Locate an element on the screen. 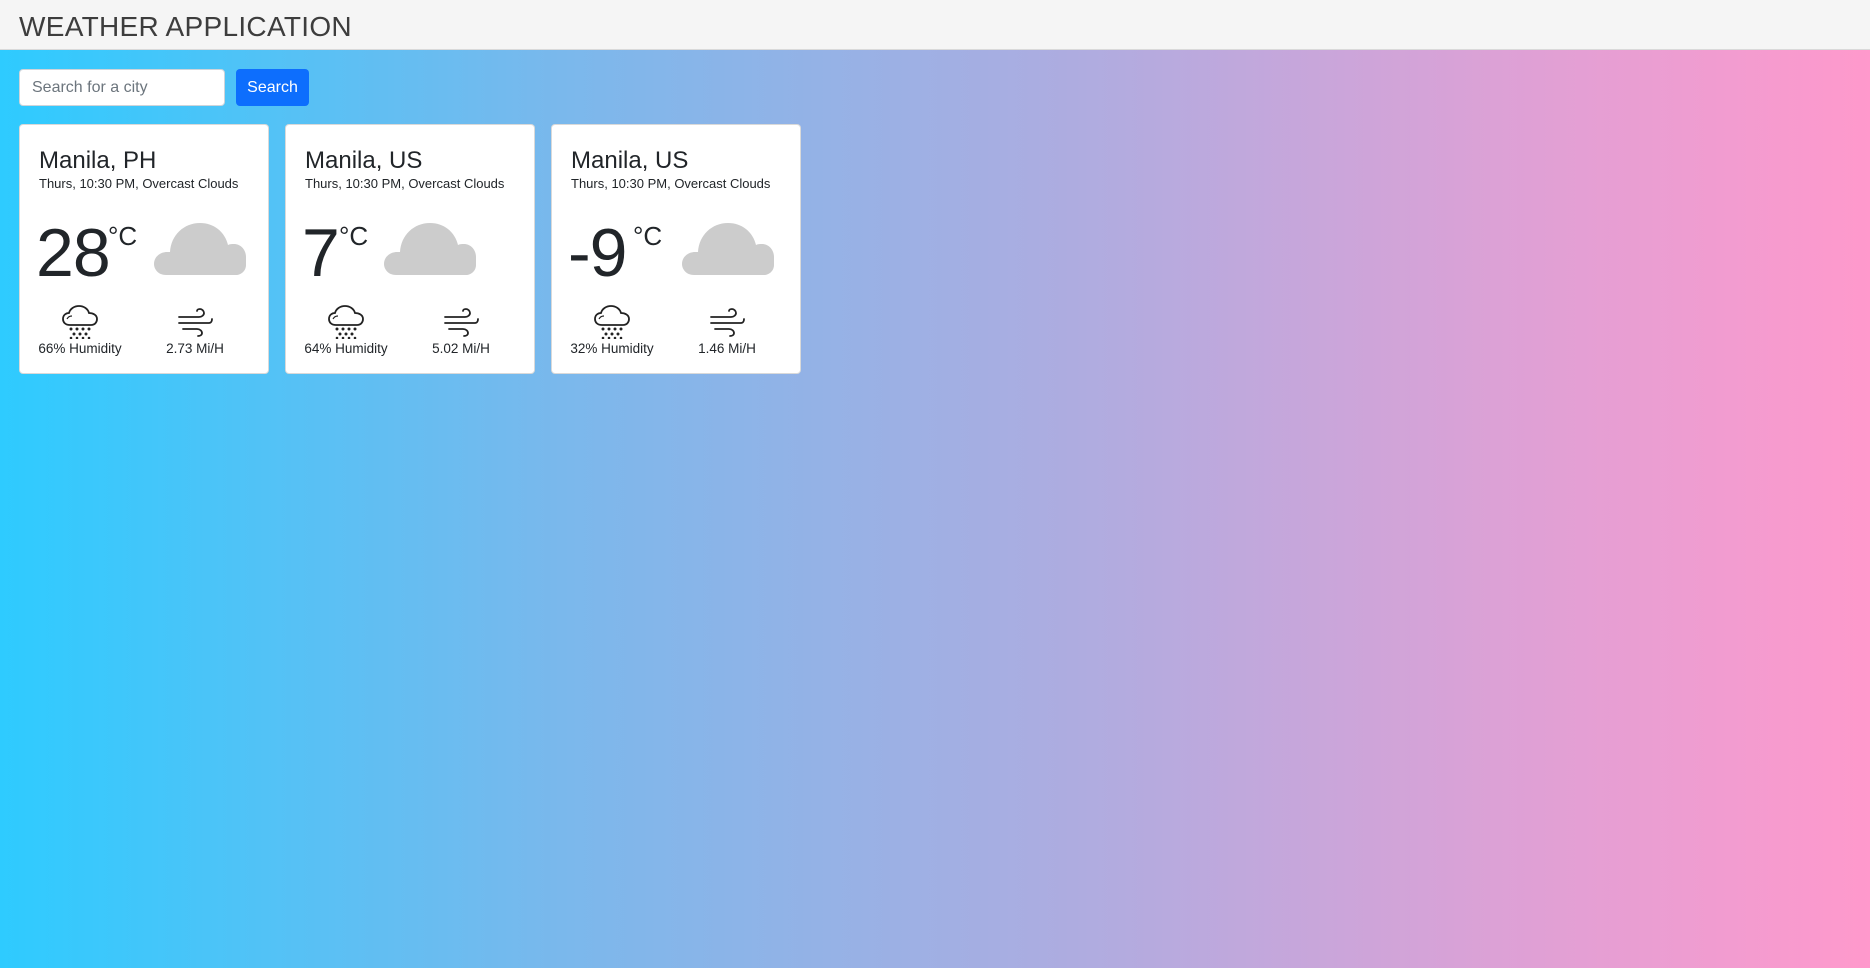 The height and width of the screenshot is (968, 1870). app-header: WEATHER APPLICATION is located at coordinates (935, 25).